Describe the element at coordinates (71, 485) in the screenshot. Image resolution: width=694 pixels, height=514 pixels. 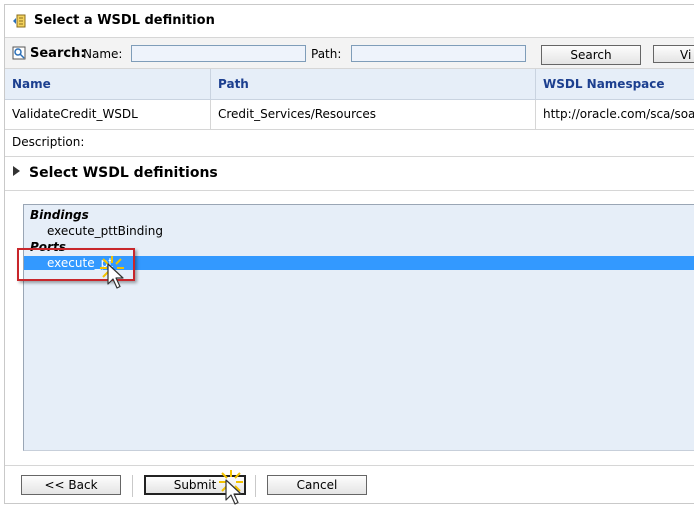
I see `back-button: << Back` at that location.